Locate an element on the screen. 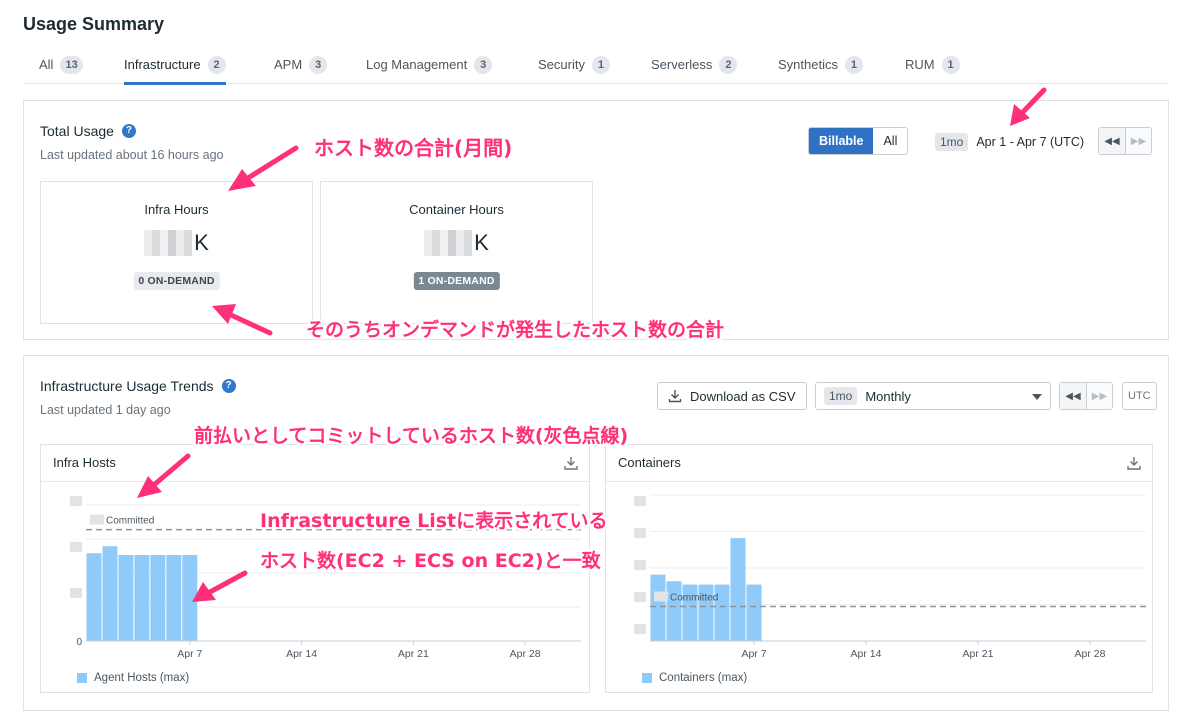 The width and height of the screenshot is (1182, 719). tab-synthetics: Synthetics 1 is located at coordinates (820, 67).